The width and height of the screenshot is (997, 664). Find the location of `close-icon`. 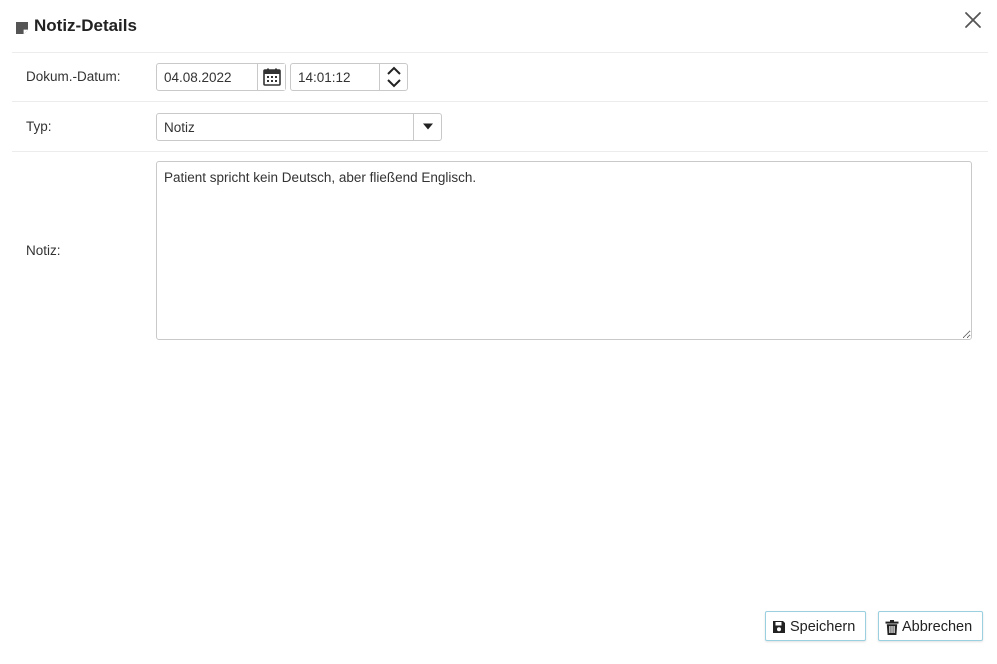

close-icon is located at coordinates (973, 20).